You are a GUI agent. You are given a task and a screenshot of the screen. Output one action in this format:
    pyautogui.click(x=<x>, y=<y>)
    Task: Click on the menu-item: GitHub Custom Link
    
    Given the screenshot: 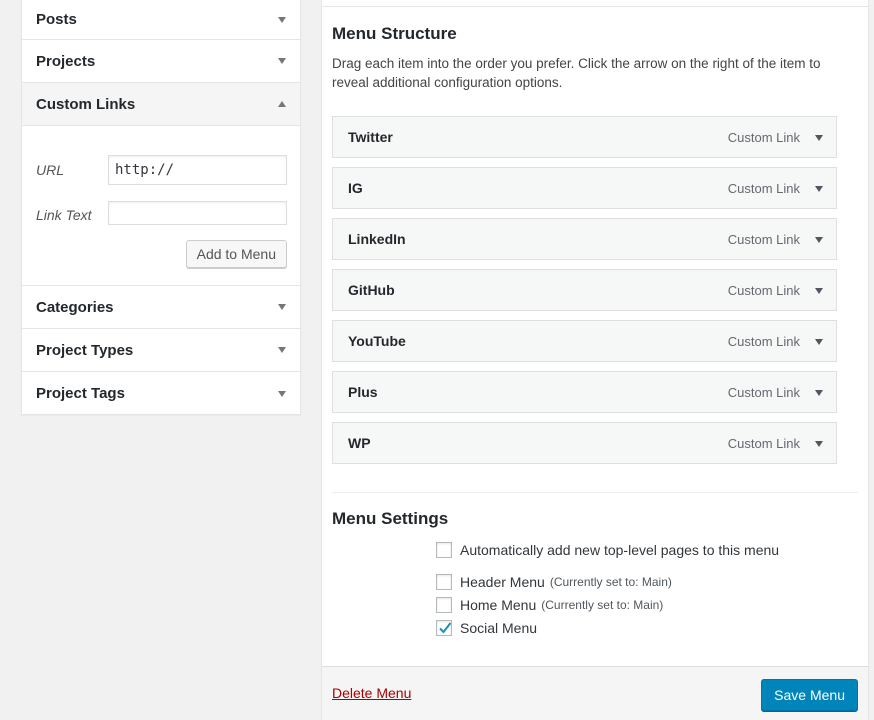 What is the action you would take?
    pyautogui.click(x=584, y=290)
    